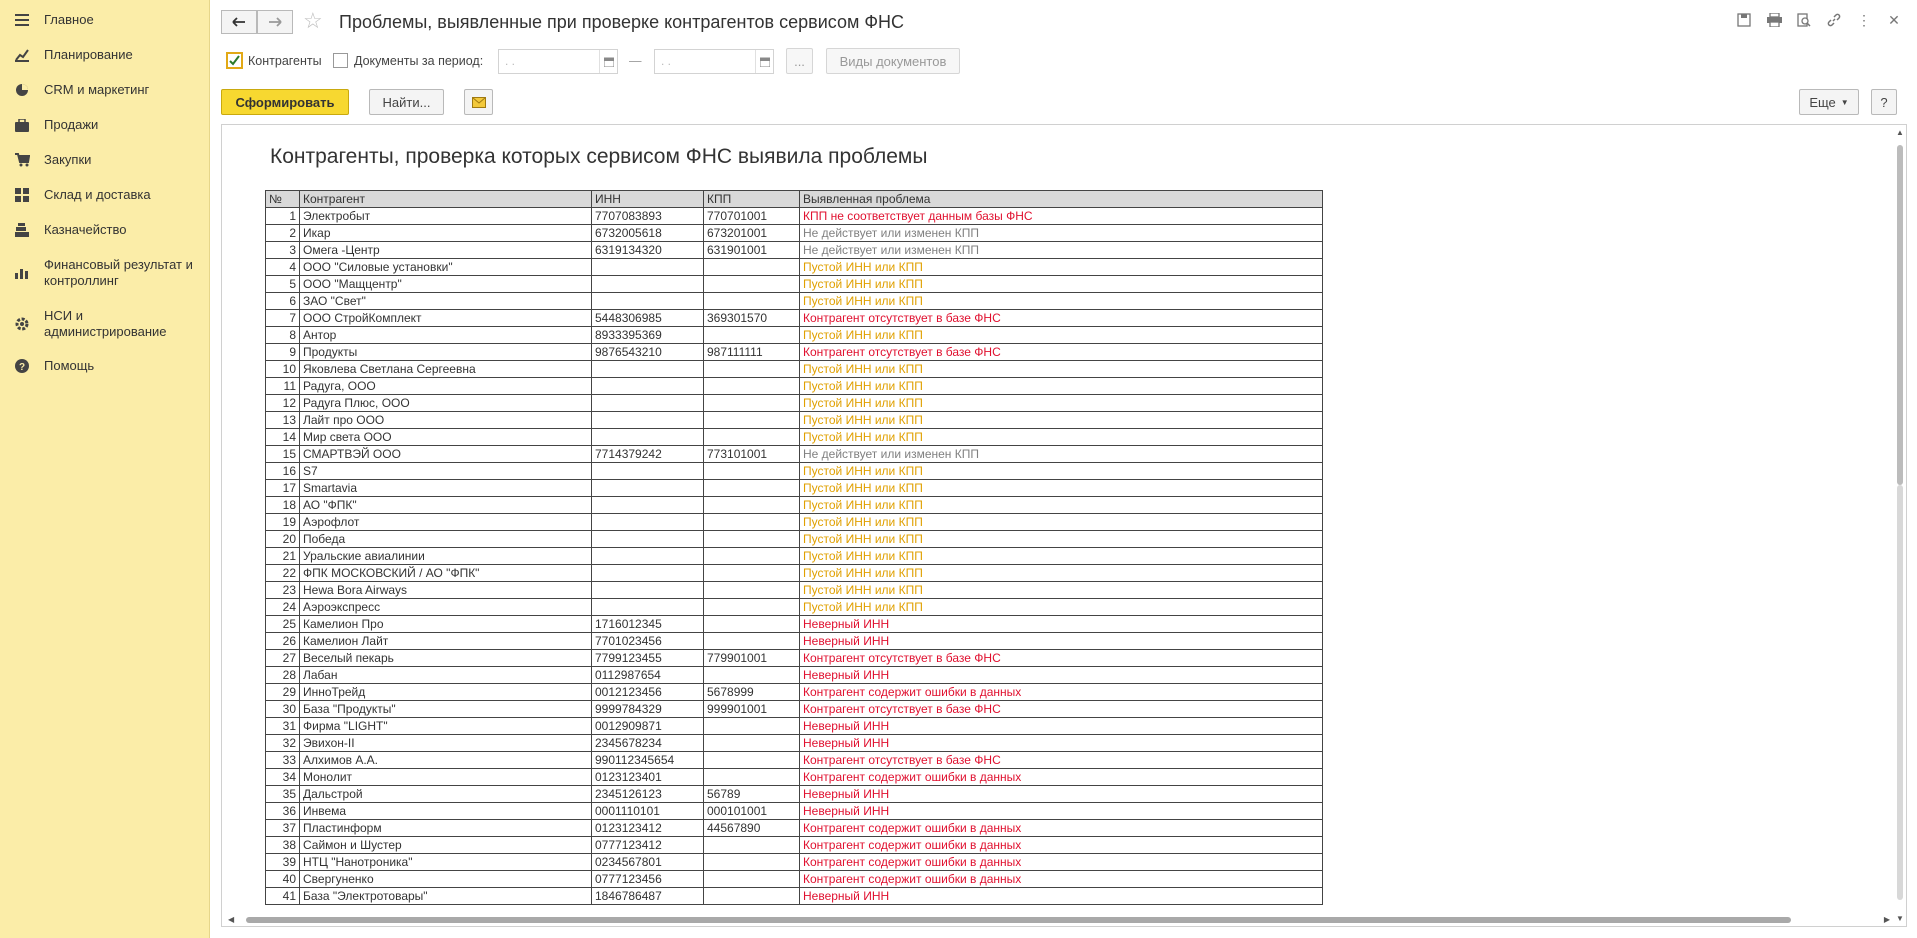 The height and width of the screenshot is (938, 1917). Describe the element at coordinates (1061, 522) in the screenshot. I see `cell-problem: Пустой ИНН или КПП` at that location.